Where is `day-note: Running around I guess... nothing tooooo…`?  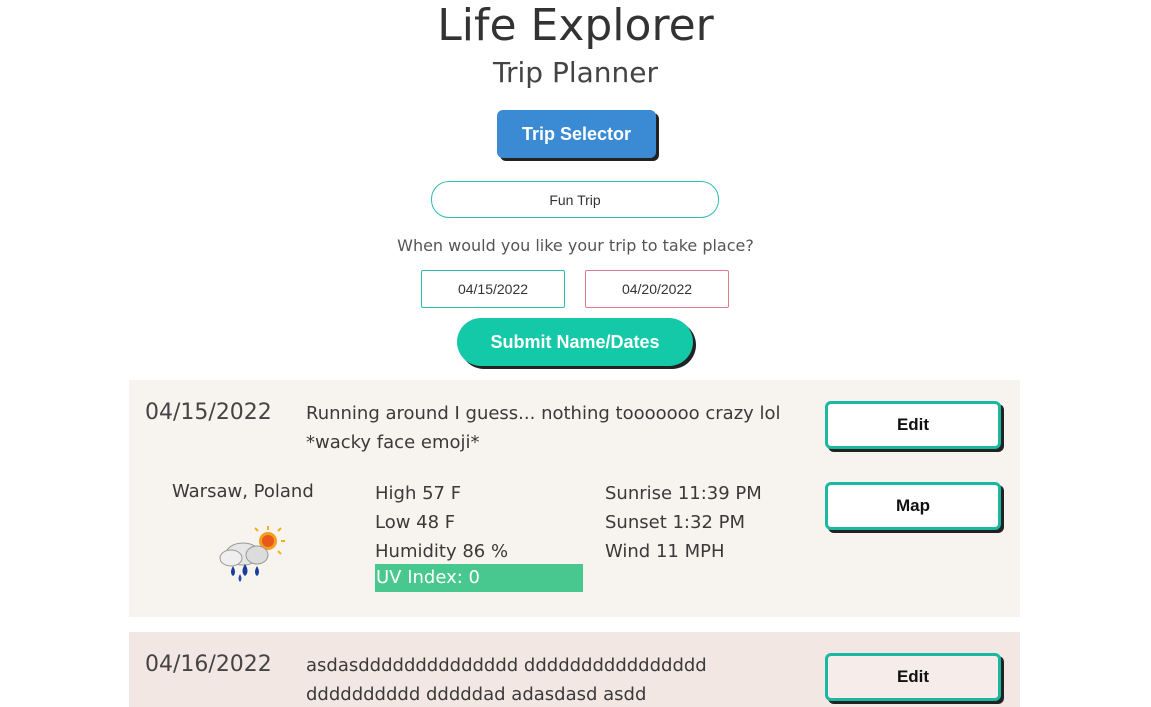
day-note: Running around I guess... nothing tooooo… is located at coordinates (543, 428).